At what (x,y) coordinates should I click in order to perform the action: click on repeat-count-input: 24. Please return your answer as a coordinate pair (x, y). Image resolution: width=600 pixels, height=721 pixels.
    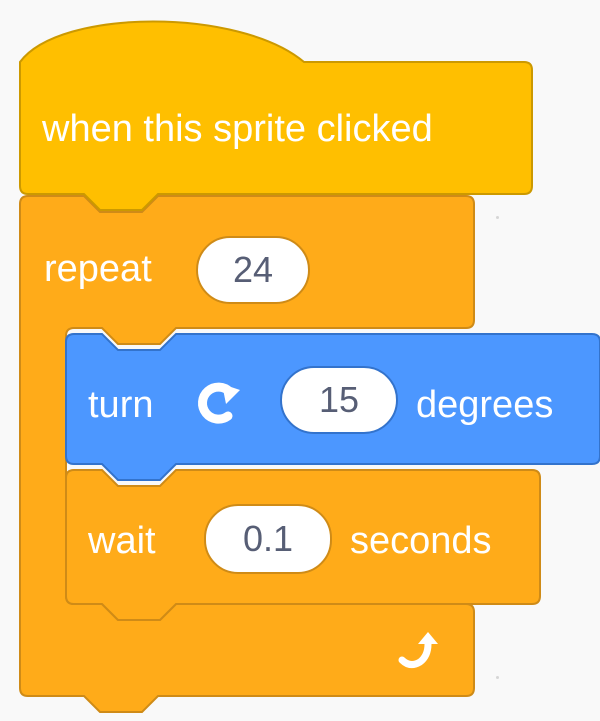
    Looking at the image, I should click on (253, 270).